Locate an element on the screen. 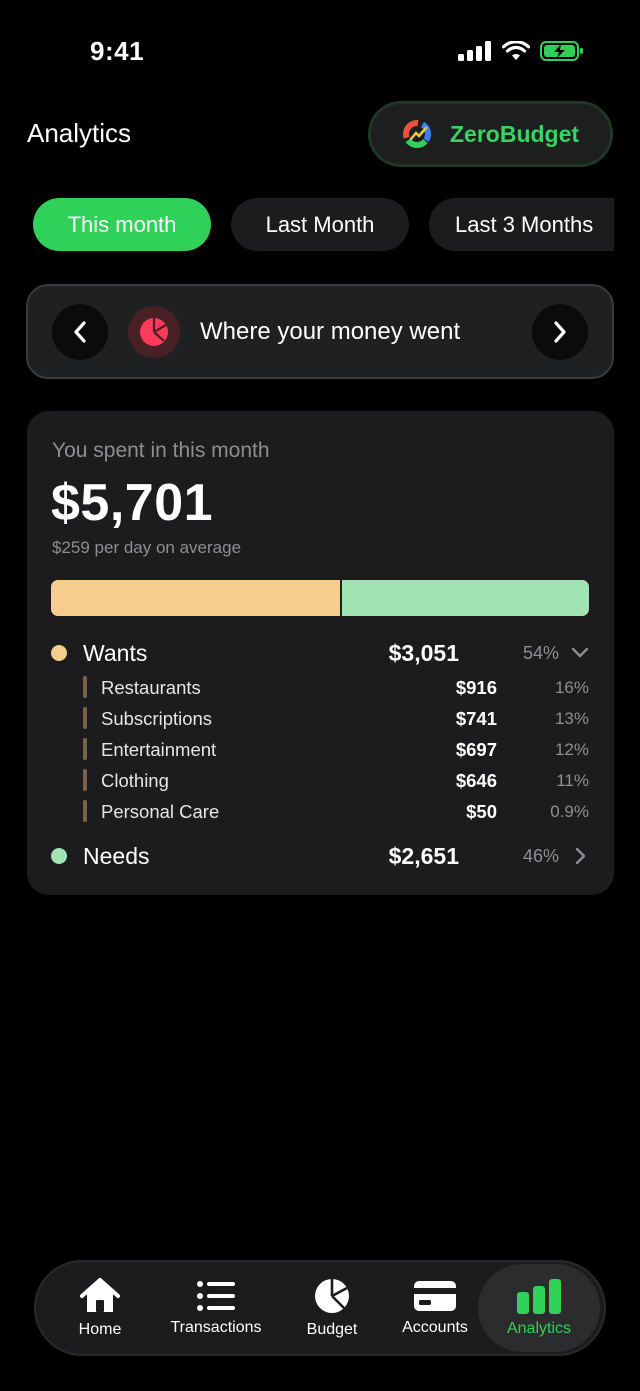  home-icon is located at coordinates (100, 1295).